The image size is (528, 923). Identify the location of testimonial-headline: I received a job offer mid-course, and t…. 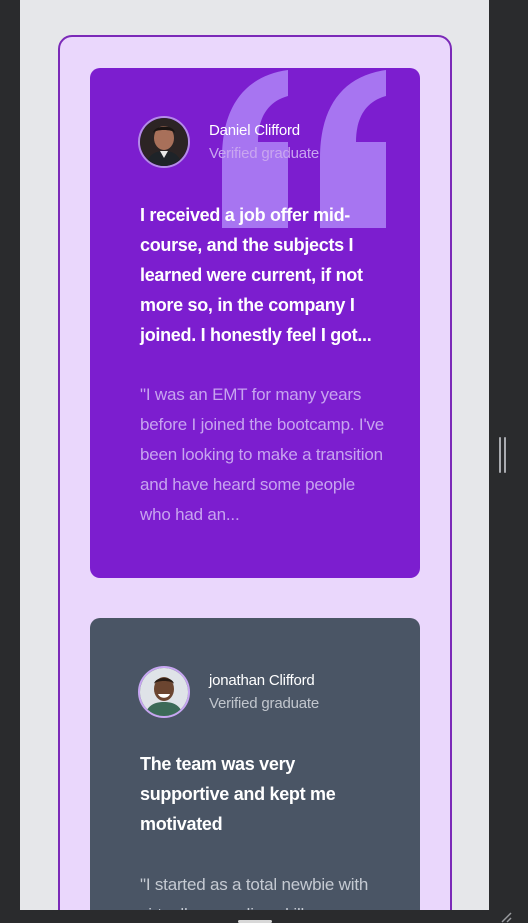
(256, 275).